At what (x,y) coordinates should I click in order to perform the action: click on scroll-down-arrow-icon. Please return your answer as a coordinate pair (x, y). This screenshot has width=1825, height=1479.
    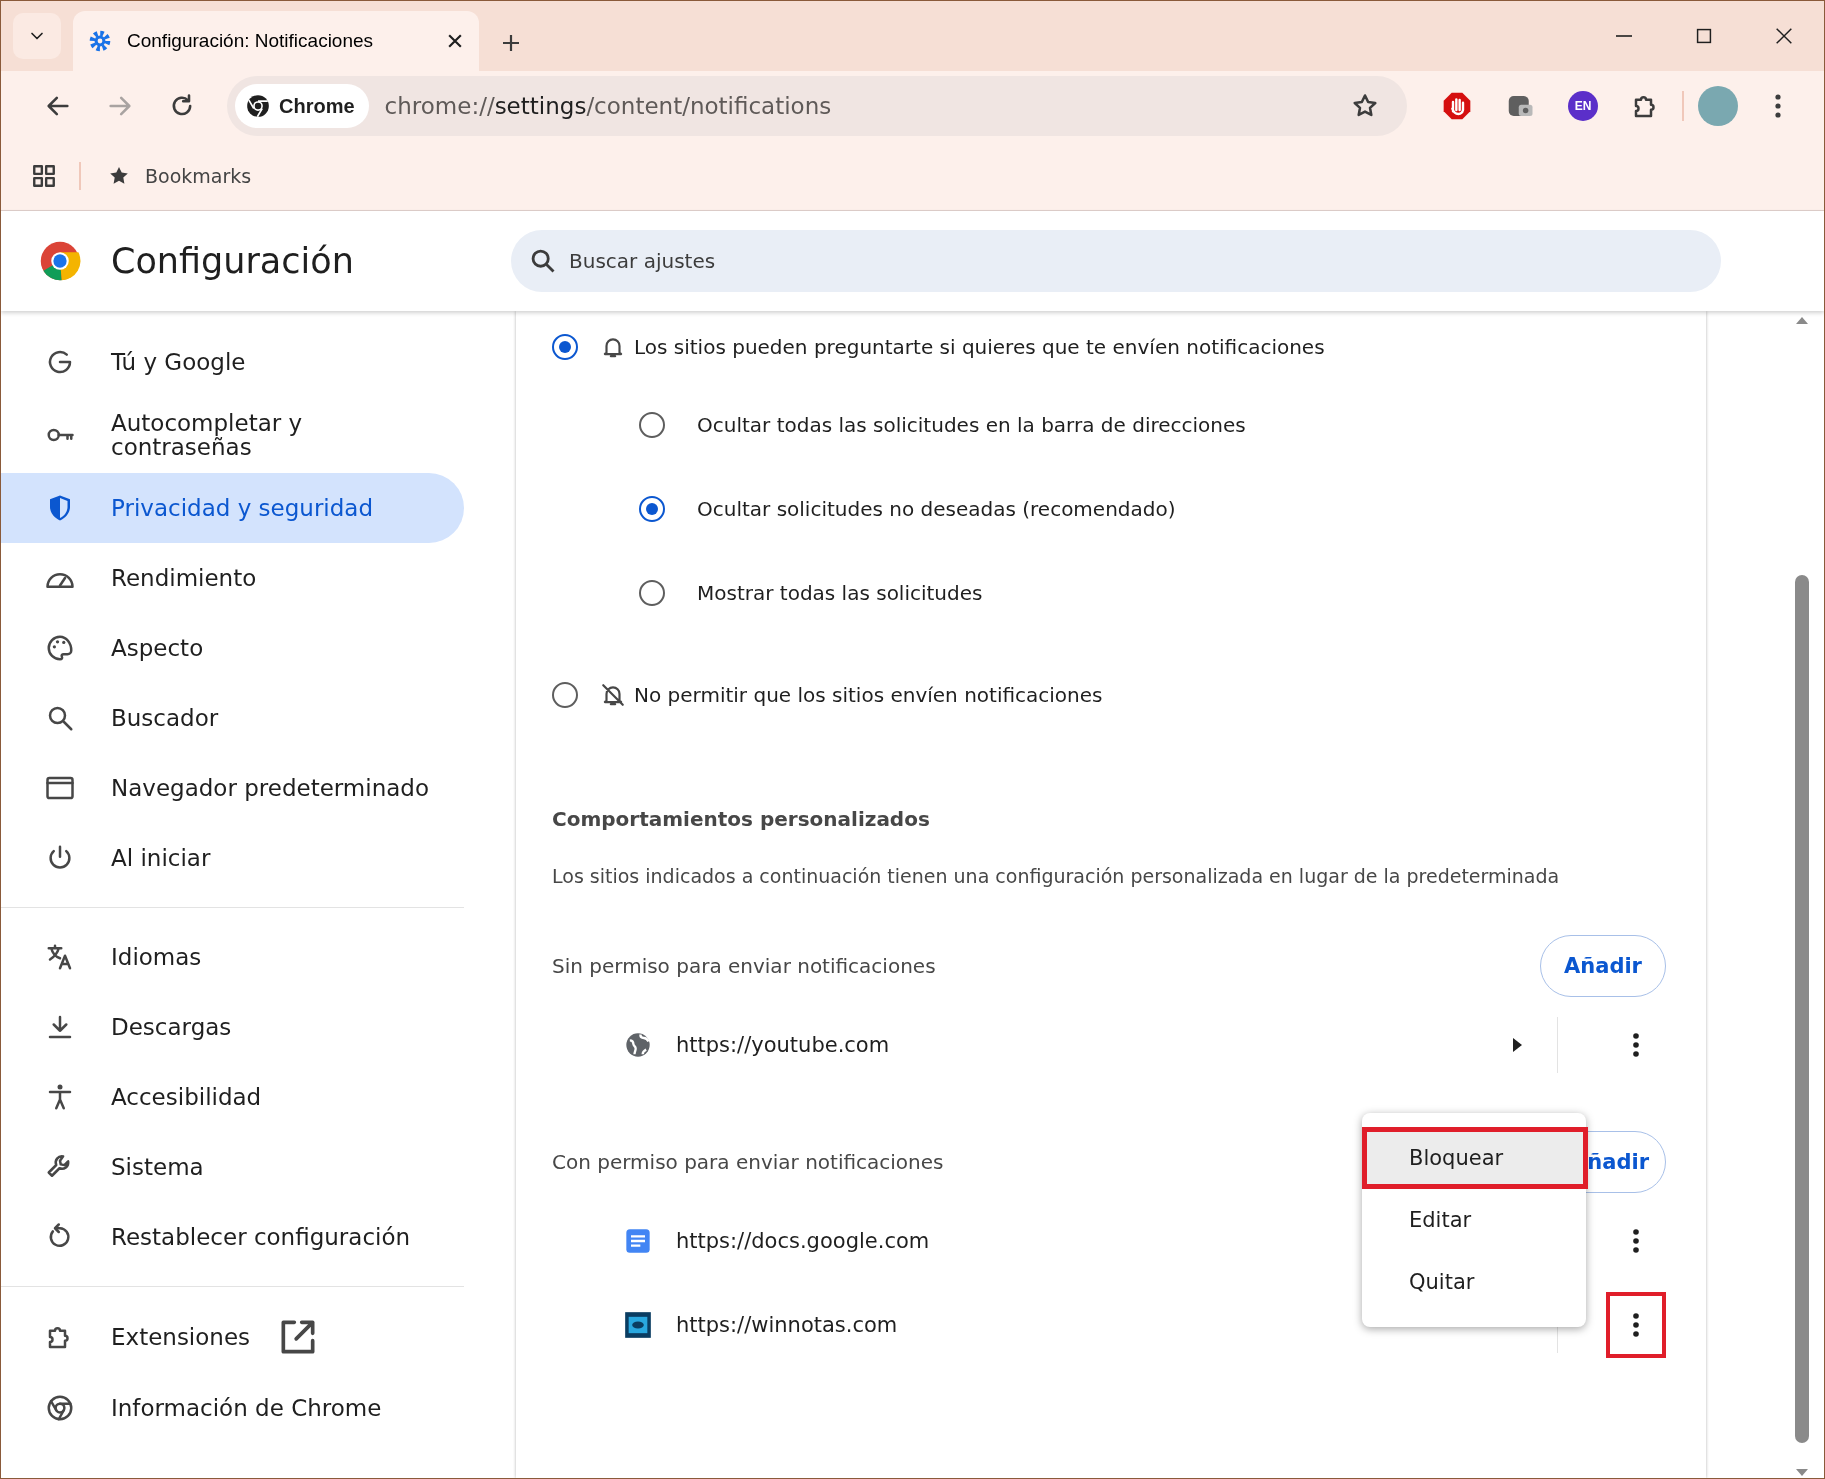
    Looking at the image, I should click on (1801, 1473).